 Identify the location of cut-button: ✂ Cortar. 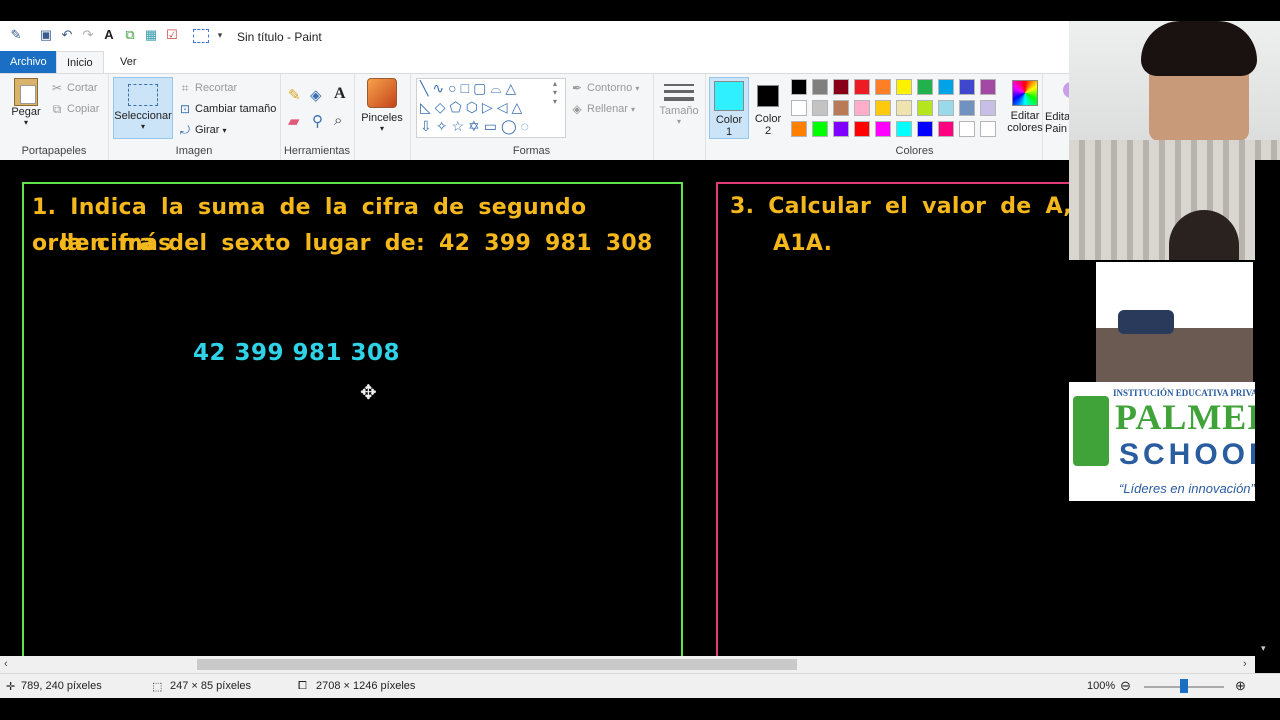
(74, 88).